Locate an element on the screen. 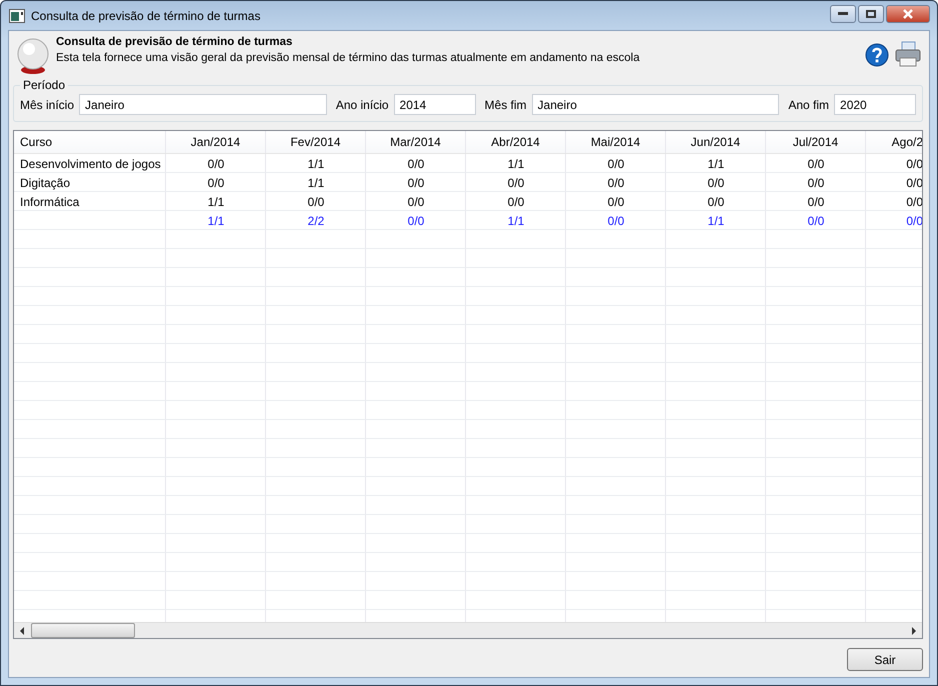 The height and width of the screenshot is (686, 938). text-field: 2014 is located at coordinates (435, 104).